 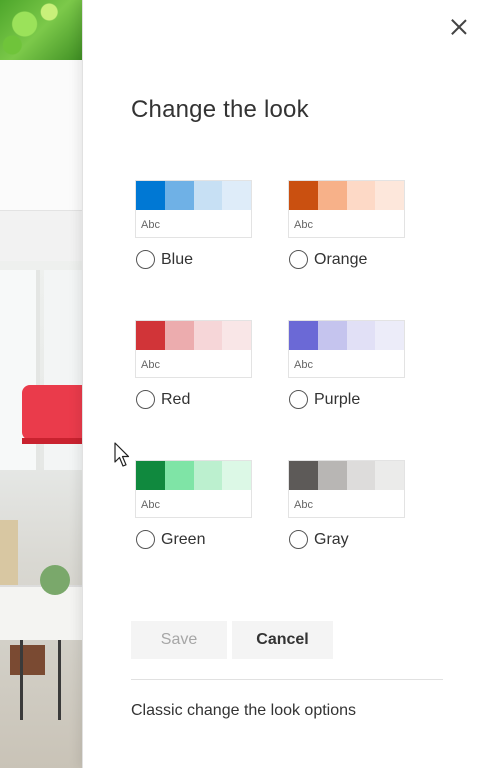 What do you see at coordinates (41, 30) in the screenshot?
I see `site-banner-image` at bounding box center [41, 30].